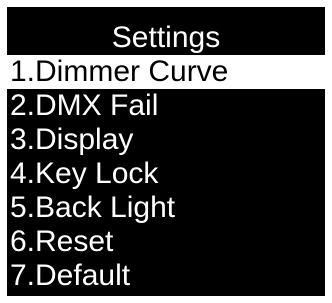  I want to click on menu-item-reset: 6.Reset, so click(166, 242).